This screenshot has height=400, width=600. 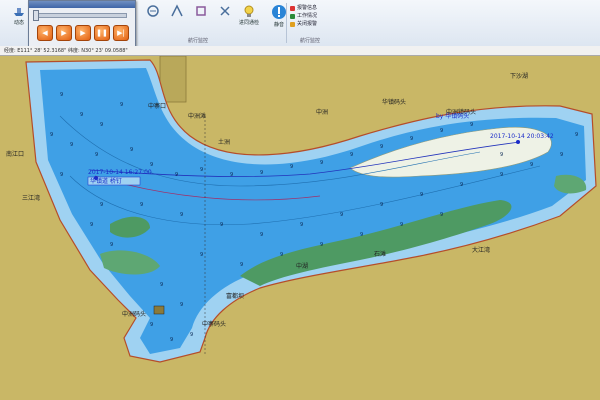 I want to click on place-label: 中湖, so click(x=302, y=266).